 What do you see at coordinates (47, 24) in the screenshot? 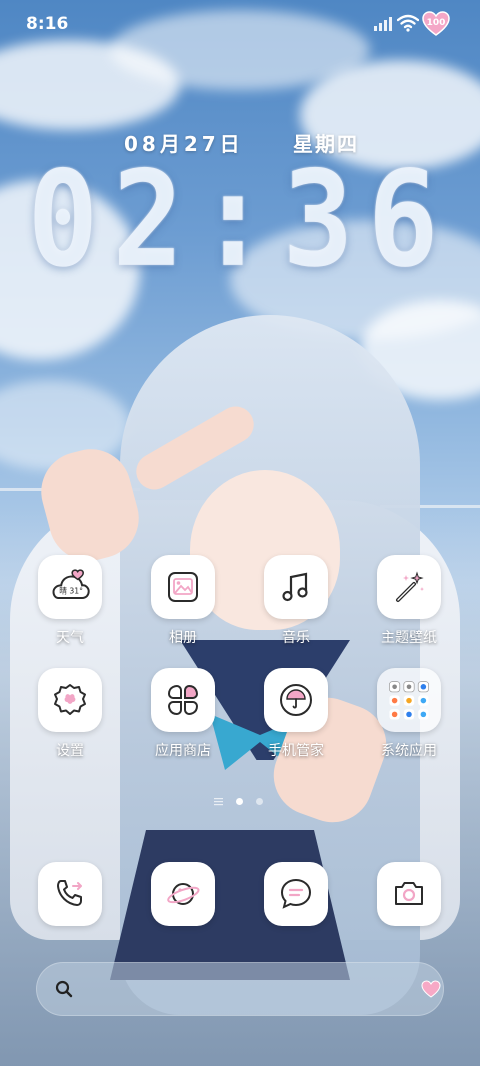
I see `status-time: 8:16` at bounding box center [47, 24].